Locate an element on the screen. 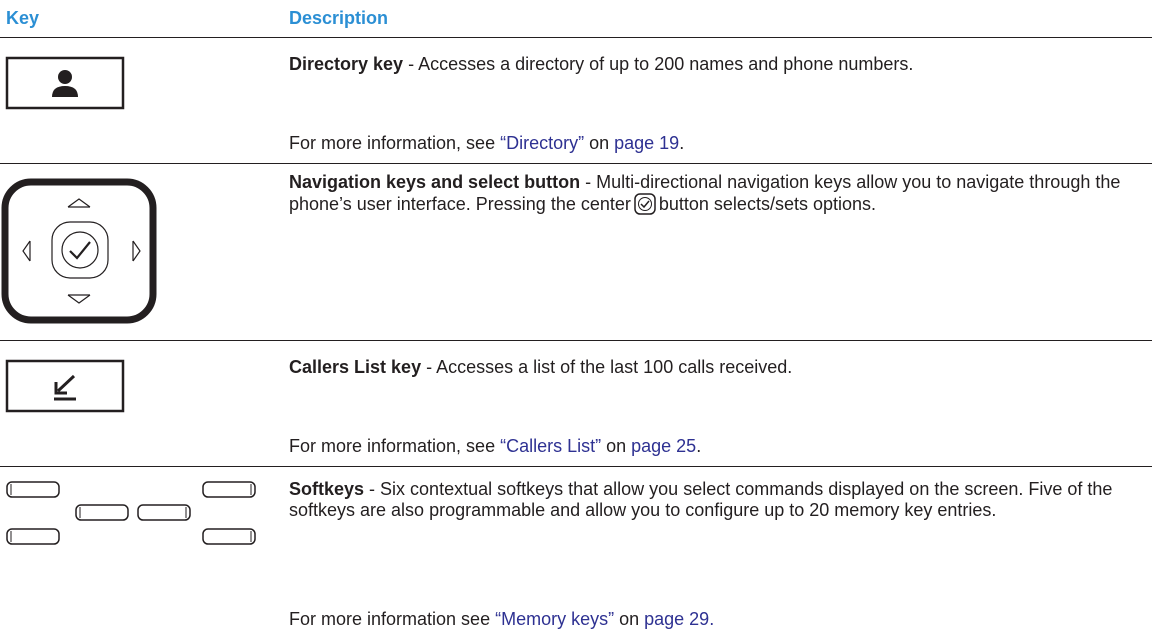 The width and height of the screenshot is (1152, 640). person-icon is located at coordinates (65, 83).